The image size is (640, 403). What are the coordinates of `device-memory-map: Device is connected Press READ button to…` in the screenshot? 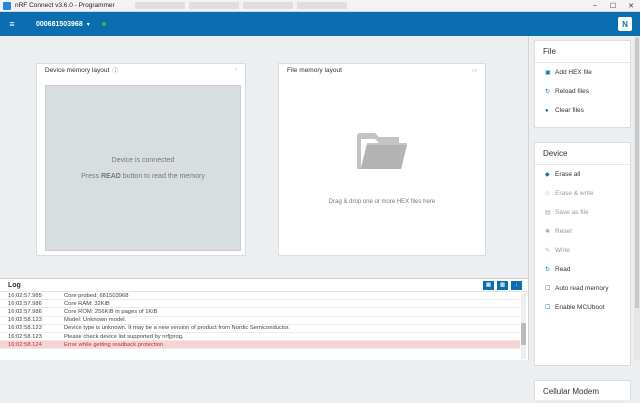 It's located at (143, 168).